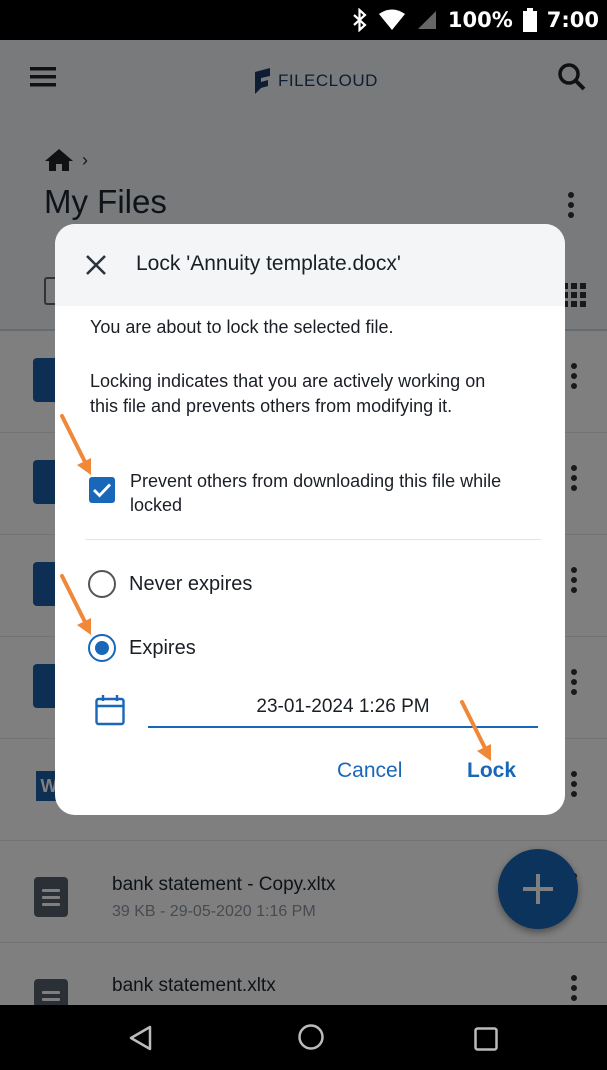 This screenshot has width=607, height=1070. What do you see at coordinates (190, 584) in the screenshot?
I see `never-expires-label: Never expires` at bounding box center [190, 584].